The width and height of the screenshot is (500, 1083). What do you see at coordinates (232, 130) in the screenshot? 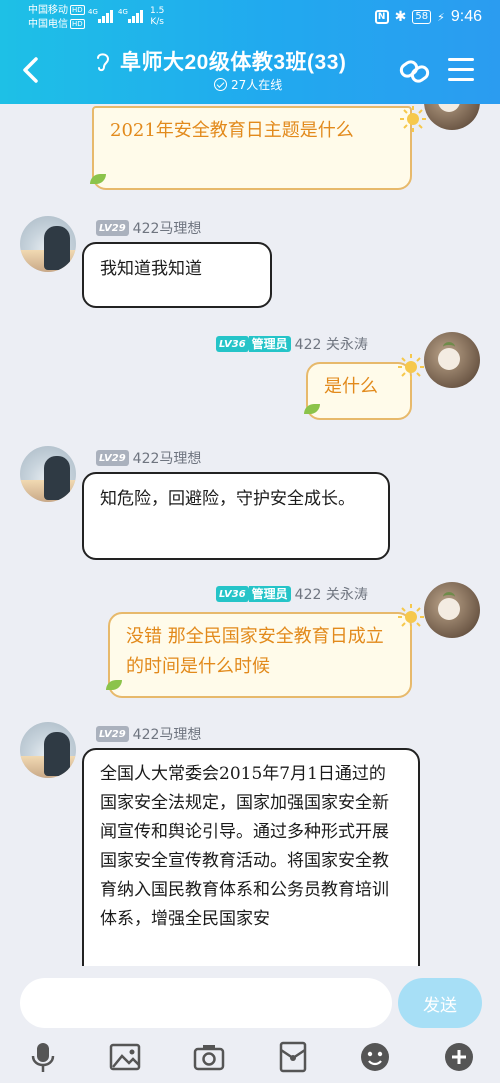
I see `message-text: 2021年安全教育日主题是什么` at bounding box center [232, 130].